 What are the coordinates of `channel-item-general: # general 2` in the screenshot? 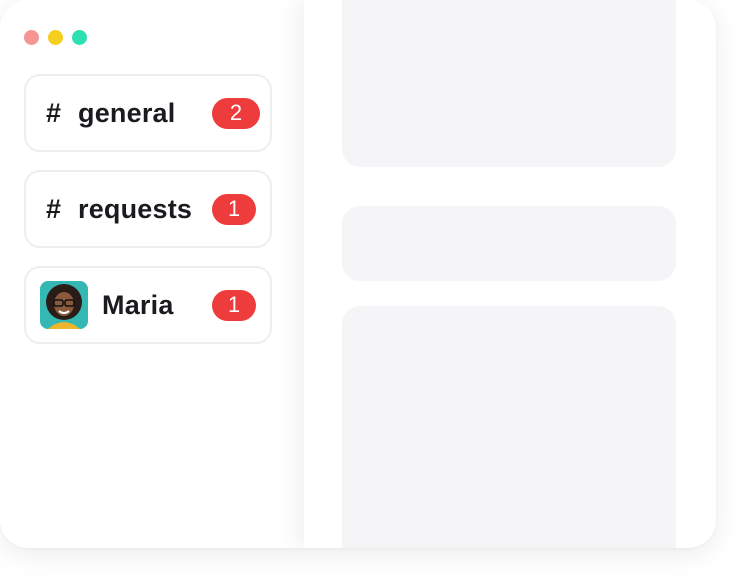 It's located at (148, 113).